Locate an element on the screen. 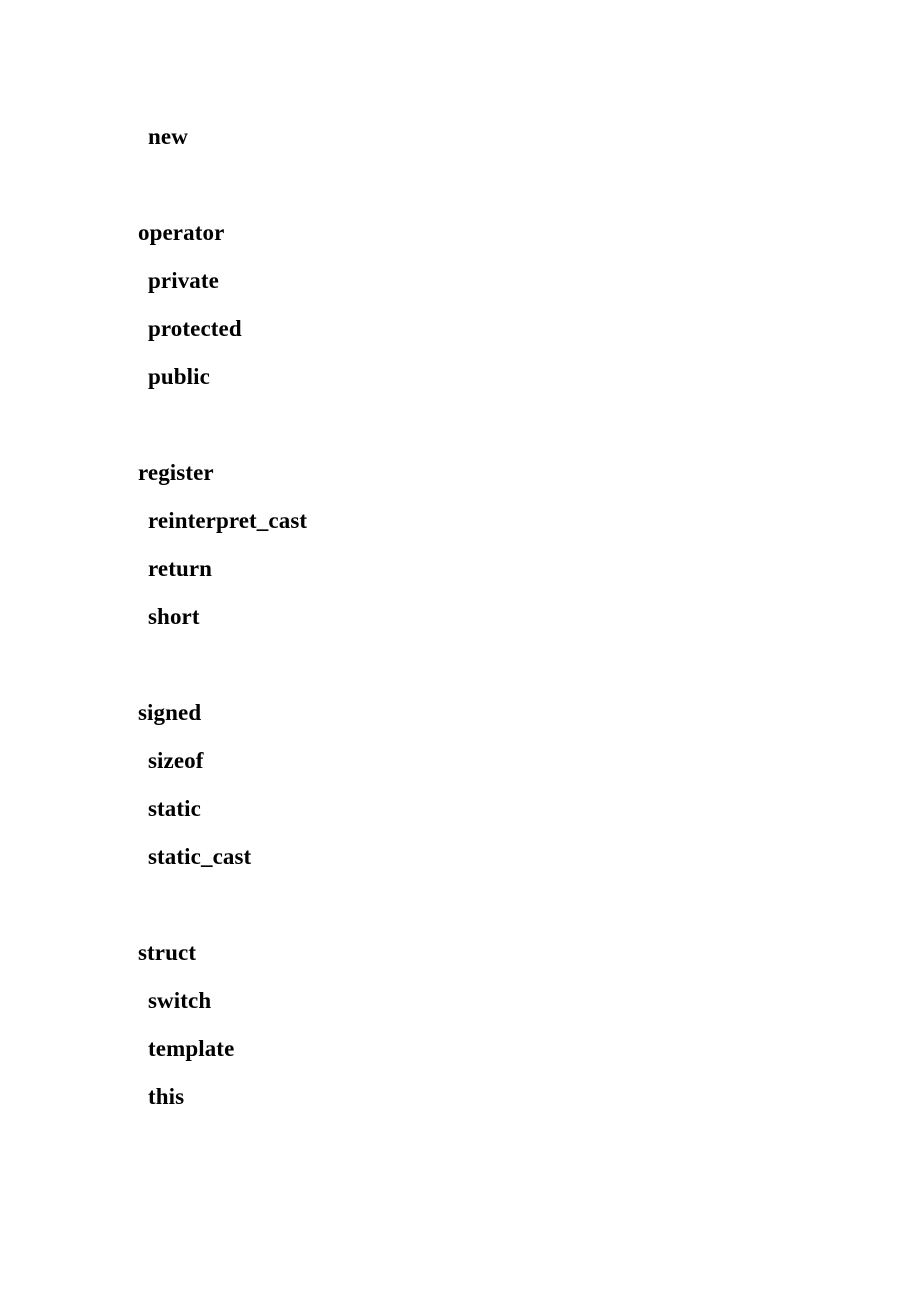 This screenshot has height=1302, width=920. keyword-line: static_cast is located at coordinates (200, 856).